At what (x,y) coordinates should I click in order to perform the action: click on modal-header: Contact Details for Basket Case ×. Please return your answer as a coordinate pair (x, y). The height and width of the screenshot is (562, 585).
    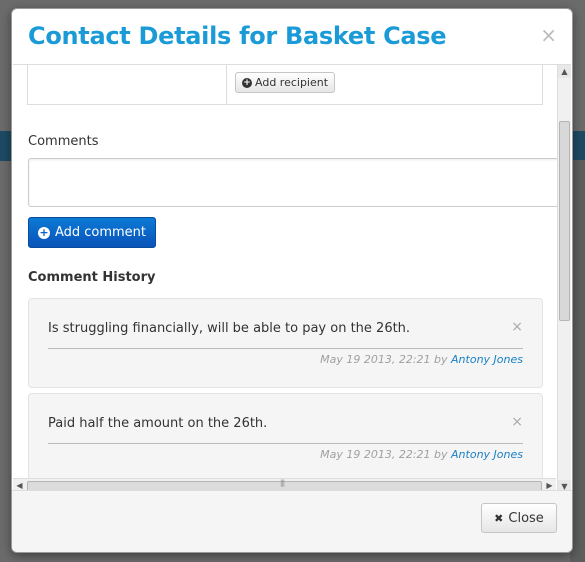
    Looking at the image, I should click on (292, 37).